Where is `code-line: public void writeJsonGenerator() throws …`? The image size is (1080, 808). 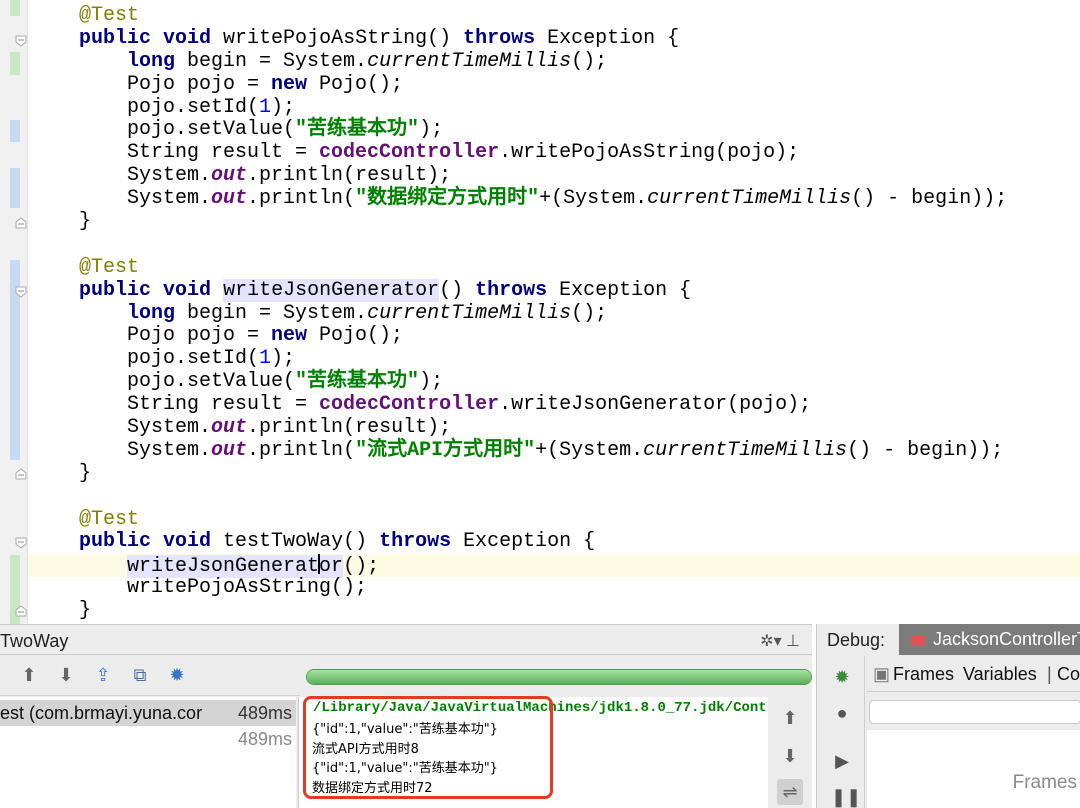
code-line: public void writeJsonGenerator() throws … is located at coordinates (543, 290).